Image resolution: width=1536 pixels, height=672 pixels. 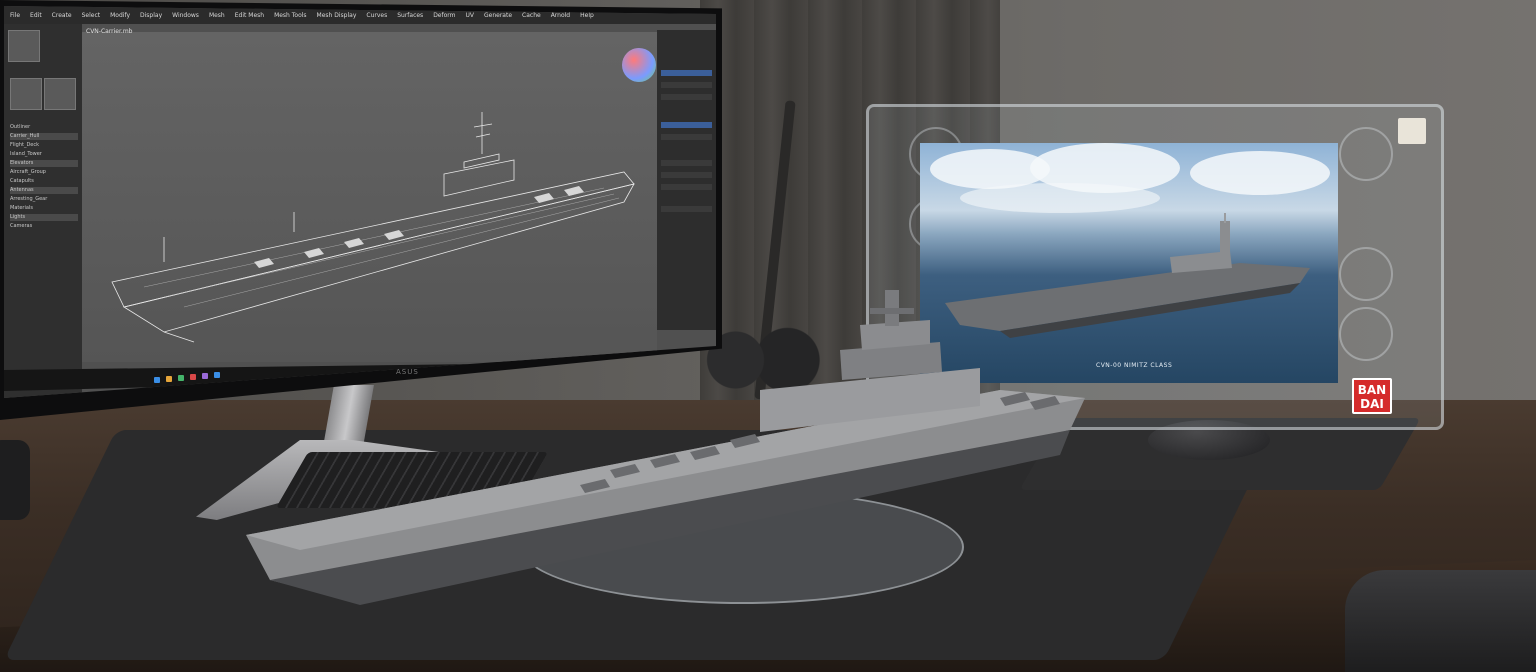 What do you see at coordinates (290, 15) in the screenshot?
I see `menu-item: Mesh Tools` at bounding box center [290, 15].